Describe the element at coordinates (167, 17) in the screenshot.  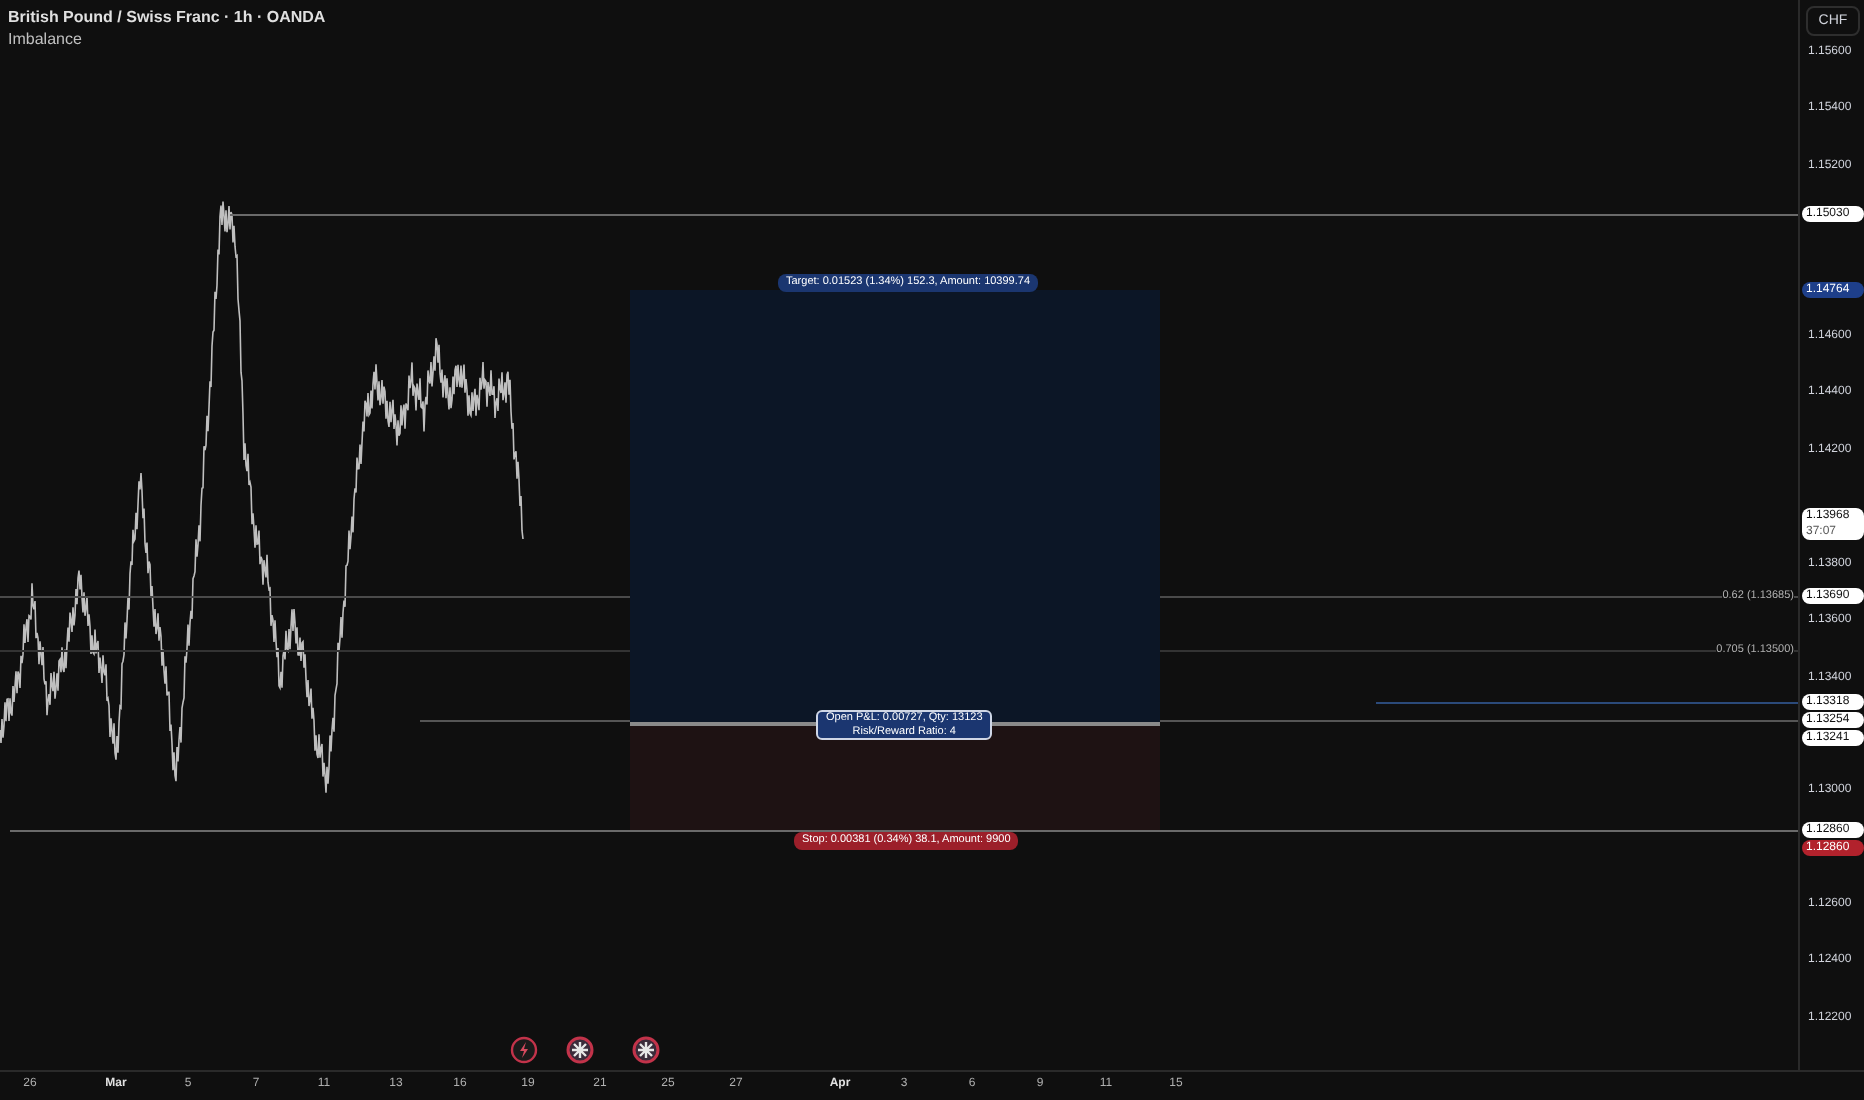
I see `symbol-title: British Pound / Swiss Franc · 1h · OANDA` at that location.